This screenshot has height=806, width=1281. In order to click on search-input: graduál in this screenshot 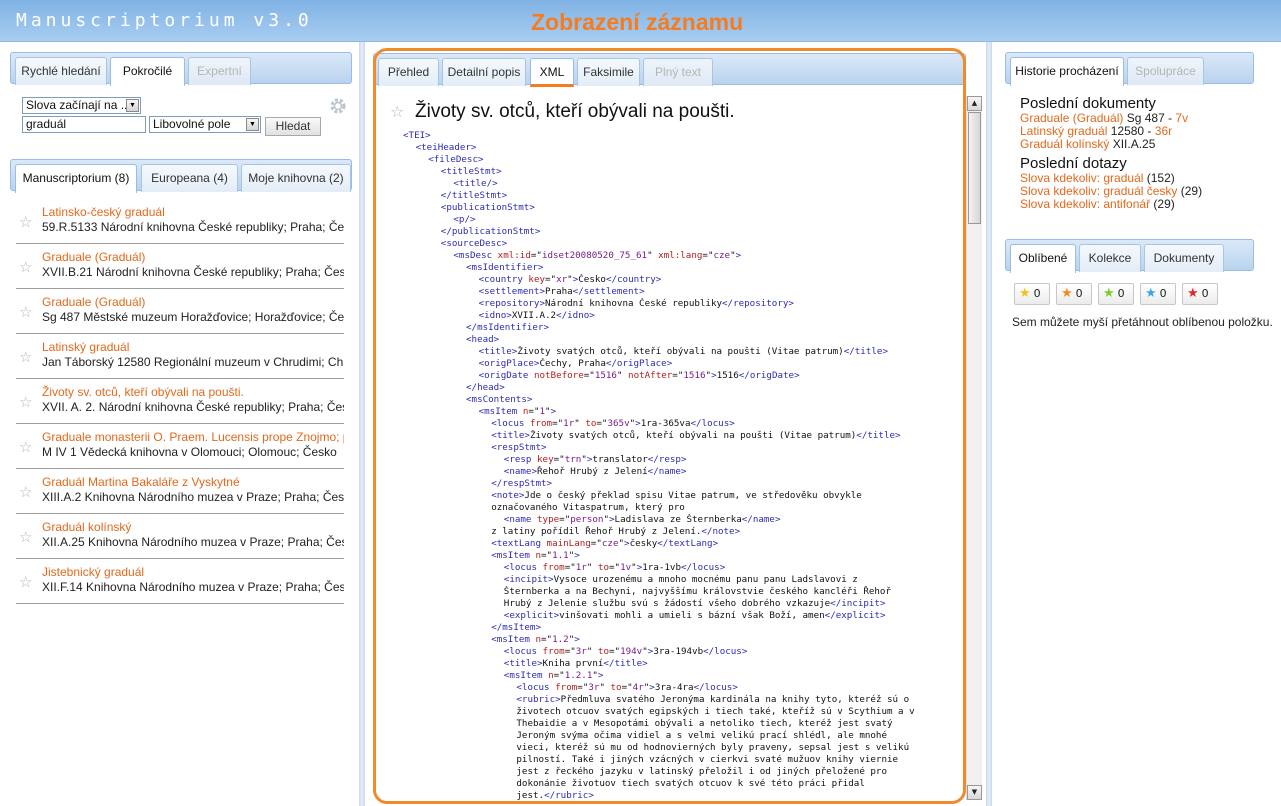, I will do `click(84, 124)`.